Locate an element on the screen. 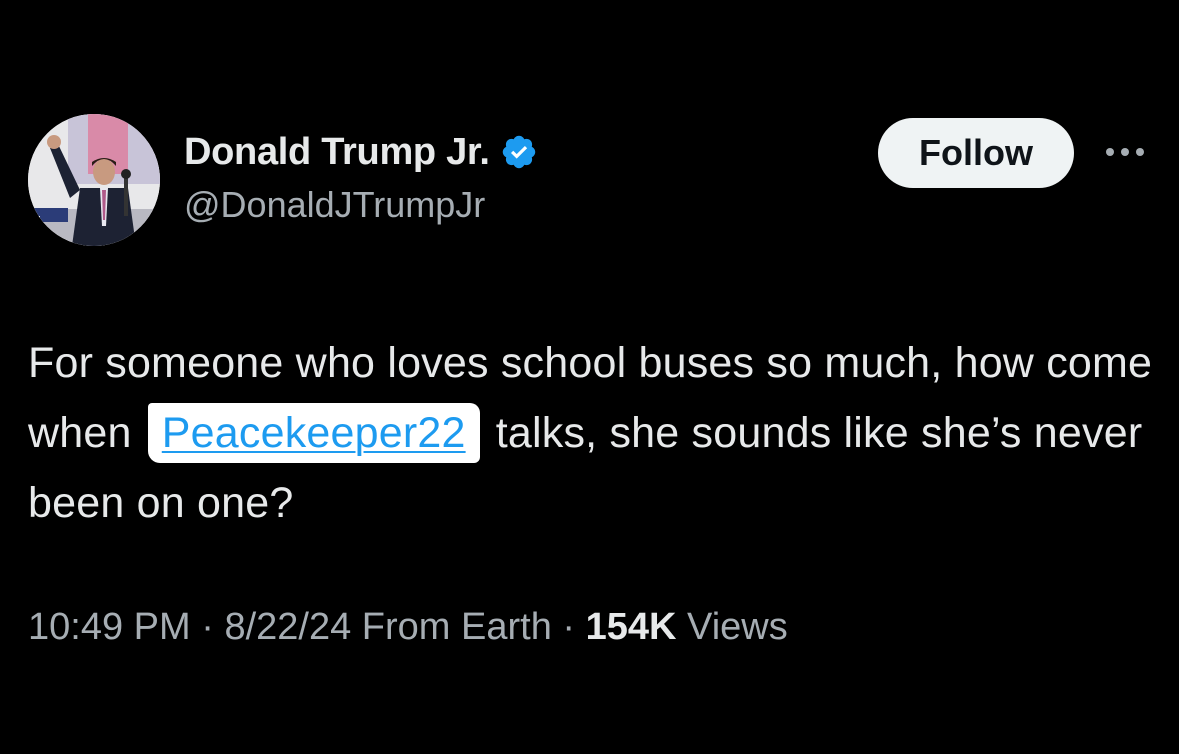 The width and height of the screenshot is (1179, 754). more-options-icon is located at coordinates (1125, 152).